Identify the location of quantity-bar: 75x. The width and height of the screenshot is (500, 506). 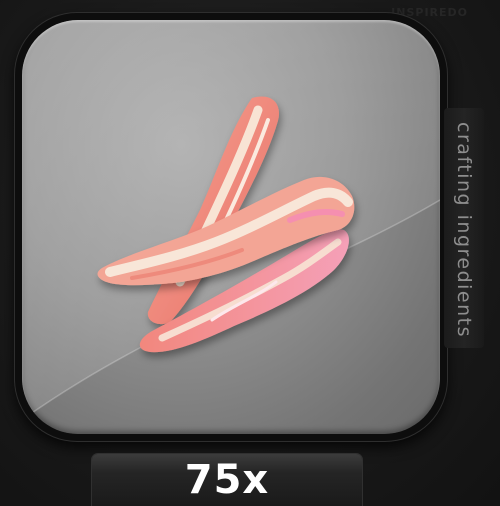
(227, 480).